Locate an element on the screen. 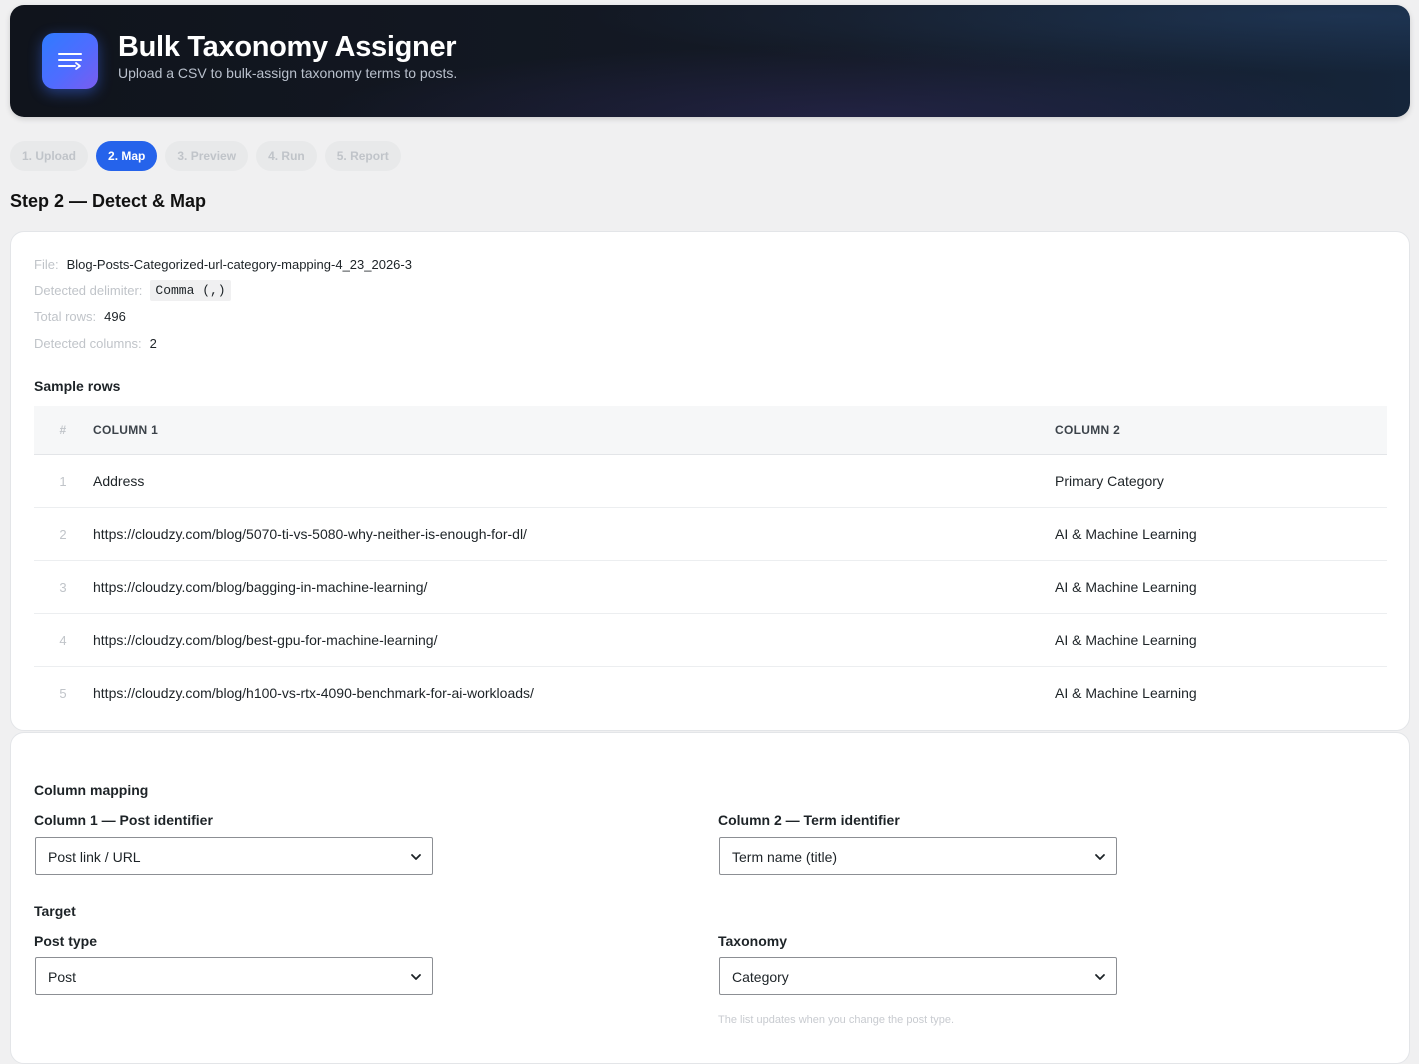  row-column-1: Address is located at coordinates (573, 481).